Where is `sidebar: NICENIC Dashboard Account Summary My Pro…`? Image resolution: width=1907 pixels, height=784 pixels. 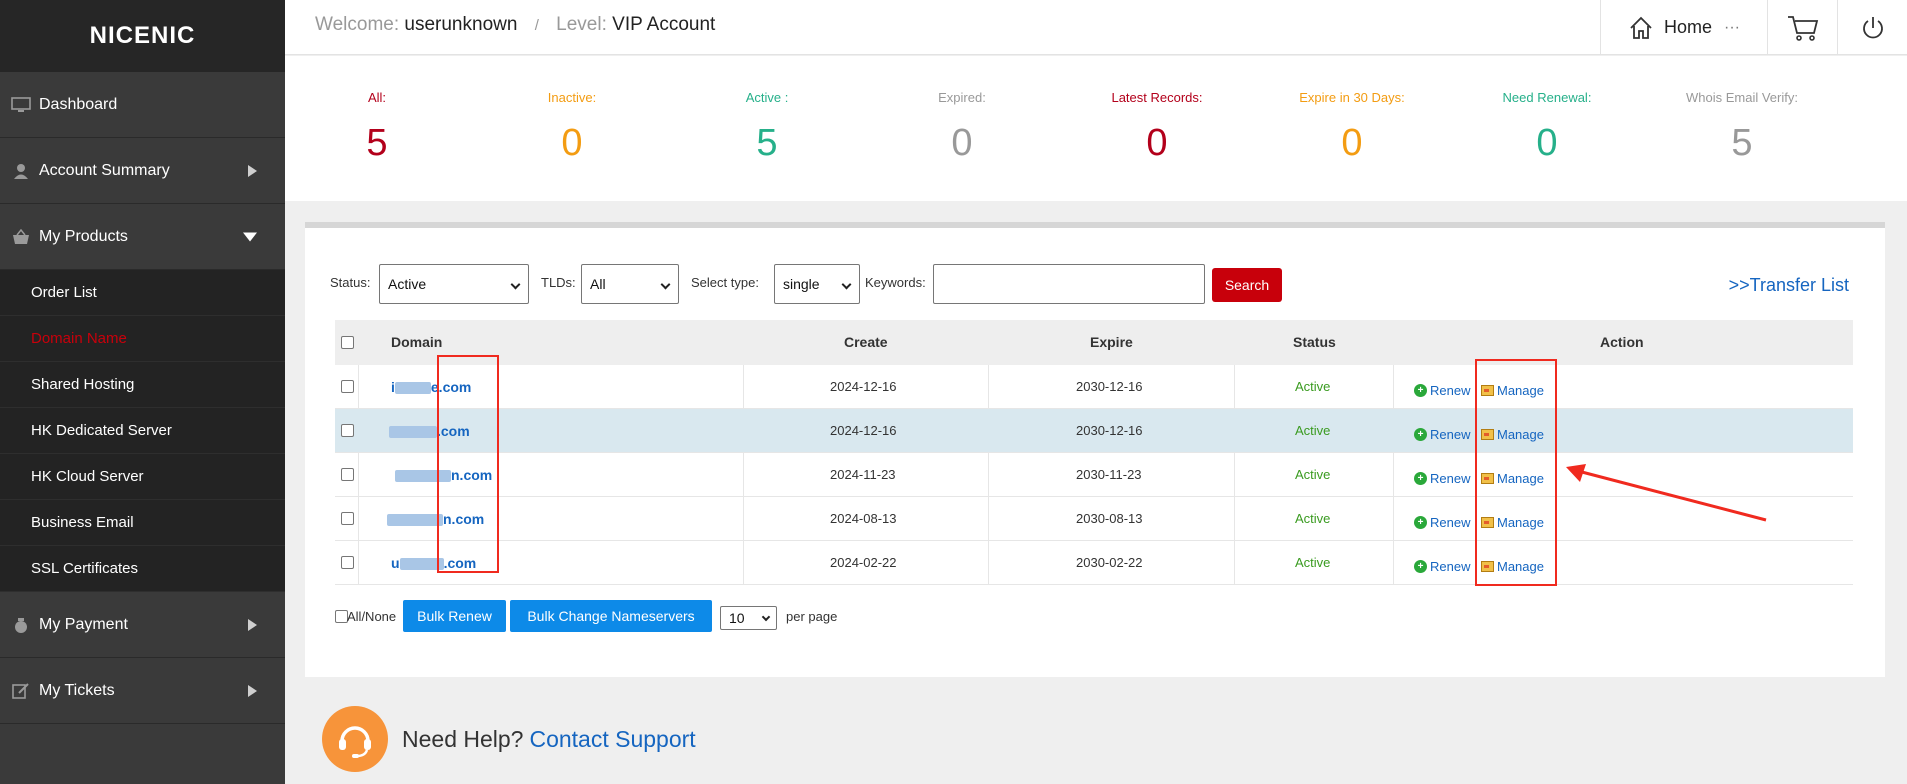 sidebar: NICENIC Dashboard Account Summary My Pro… is located at coordinates (142, 392).